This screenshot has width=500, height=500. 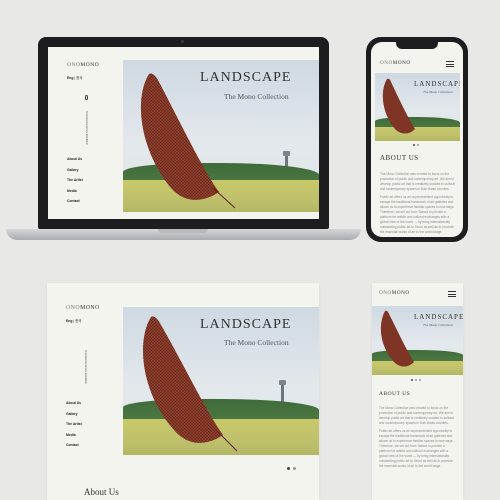 I want to click on mobile-hero-image: LANDSCAPE The Mono Collection, so click(x=417, y=340).